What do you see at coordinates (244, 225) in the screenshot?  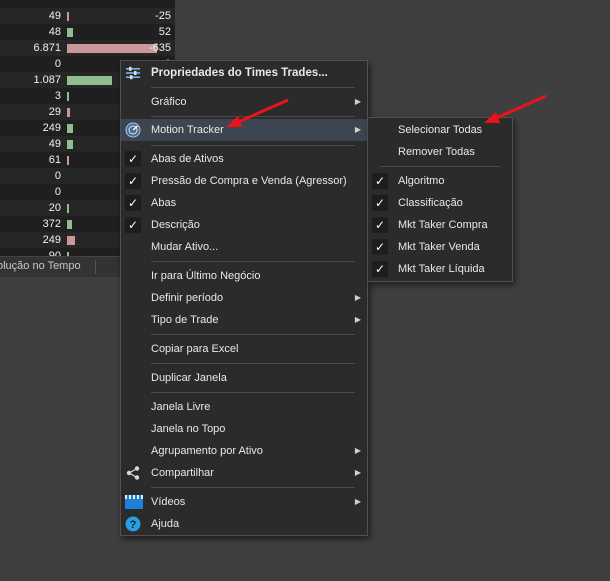 I see `menu-item-descricao: ✓ Descrição` at bounding box center [244, 225].